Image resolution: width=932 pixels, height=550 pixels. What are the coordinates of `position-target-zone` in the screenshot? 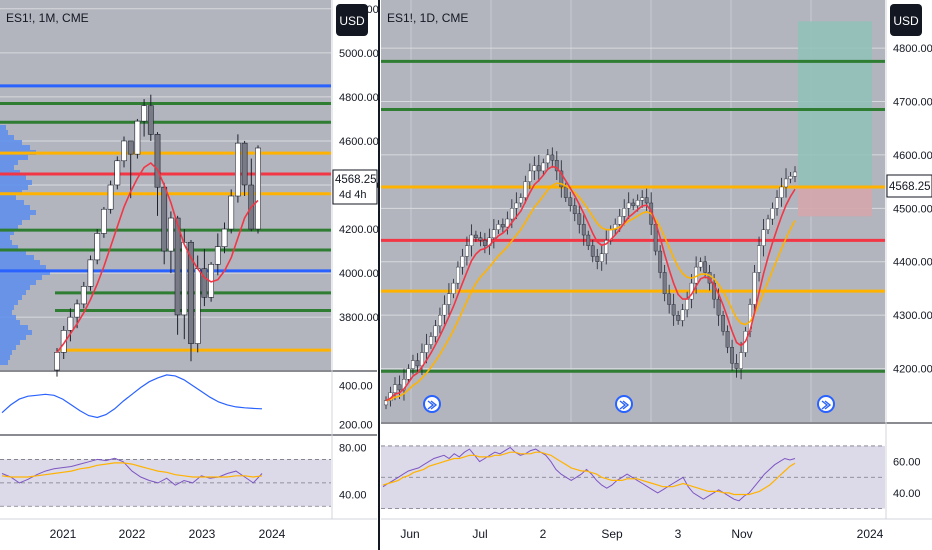 It's located at (835, 103).